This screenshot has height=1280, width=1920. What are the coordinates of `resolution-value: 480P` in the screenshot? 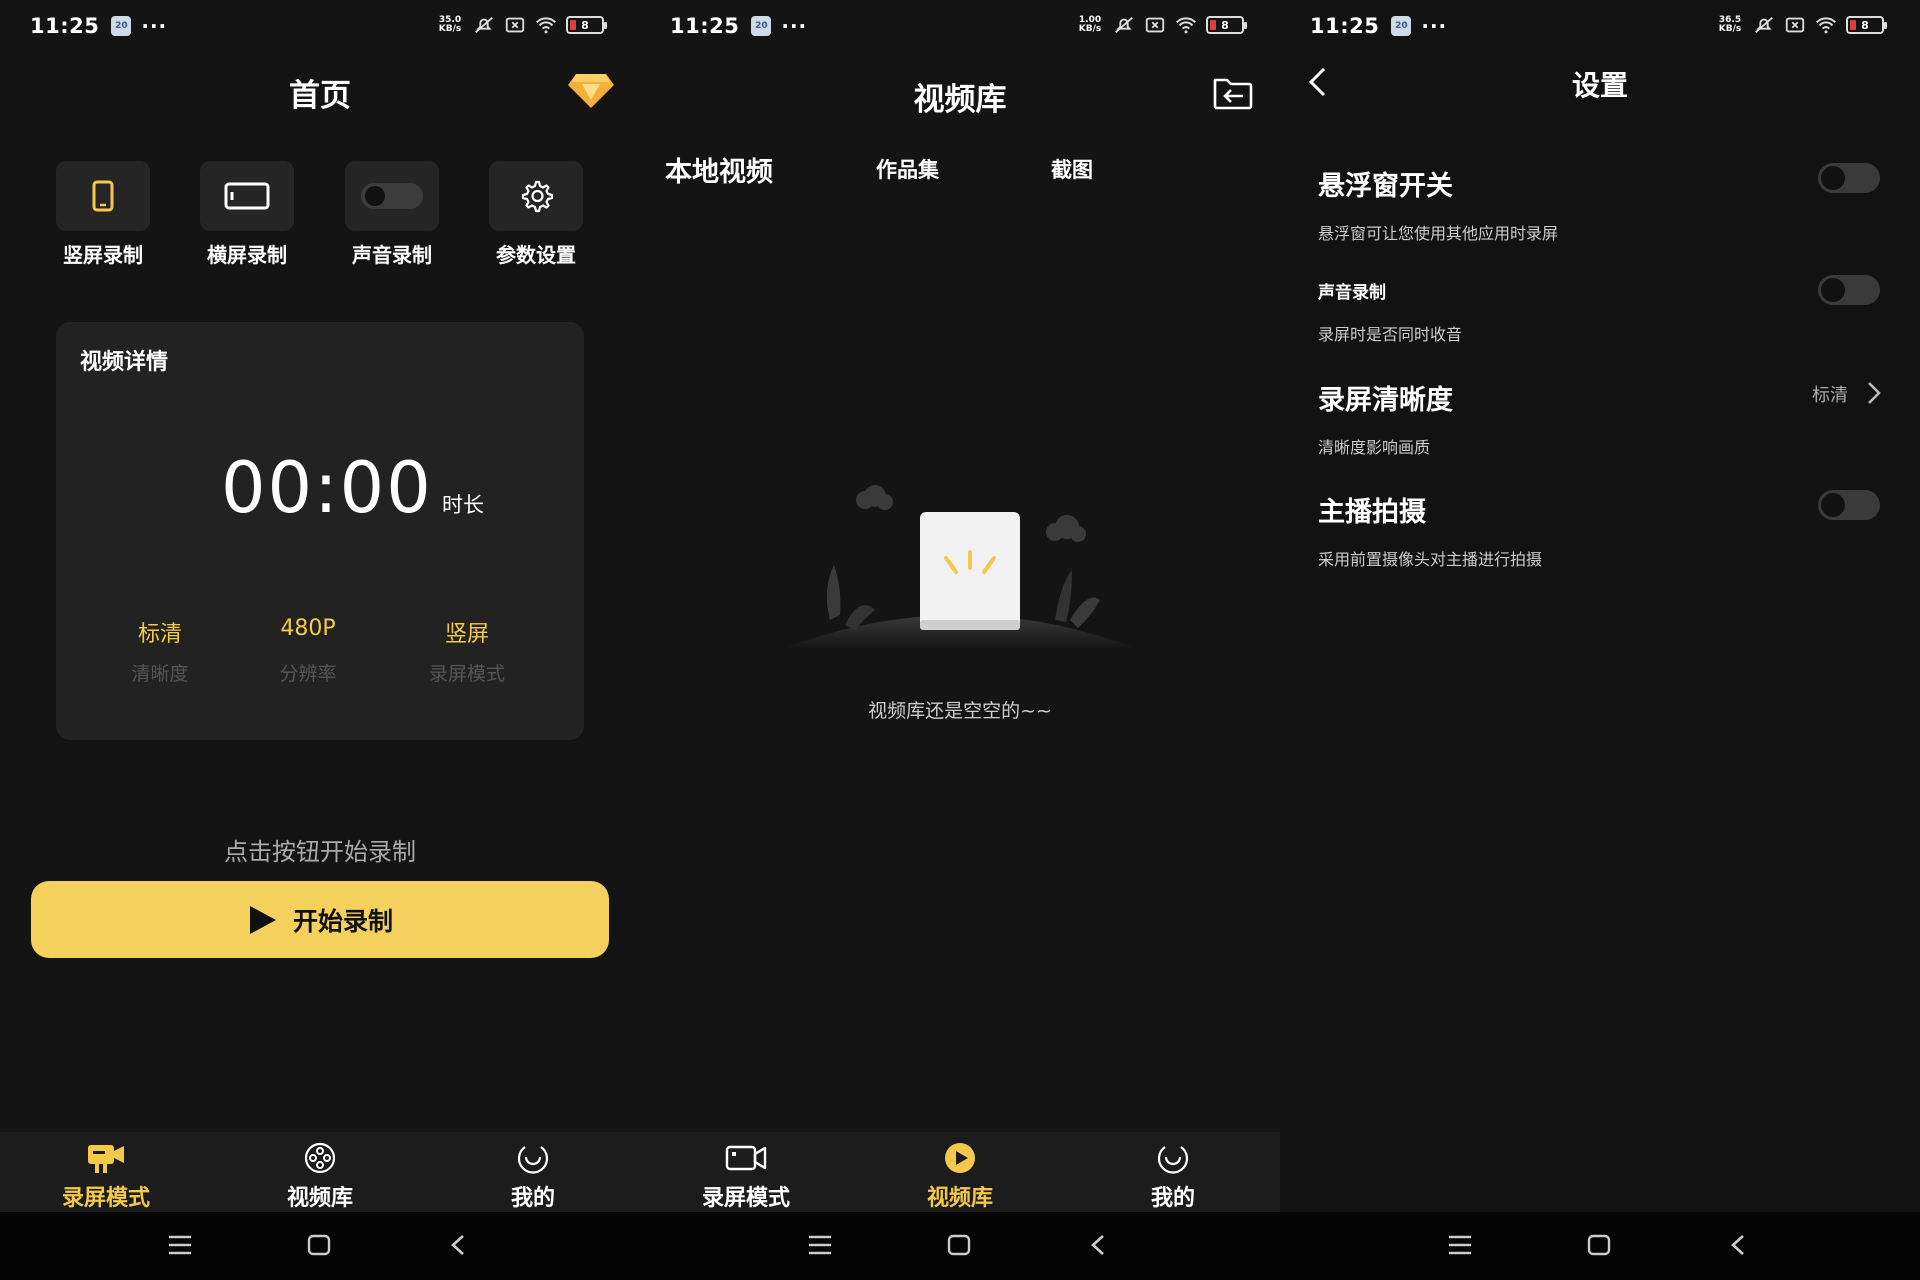 It's located at (308, 628).